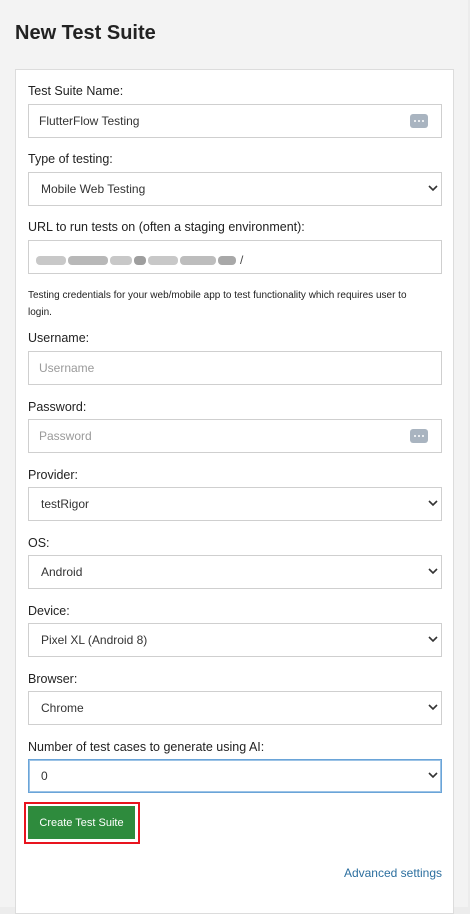  I want to click on os-label: OS:, so click(39, 543).